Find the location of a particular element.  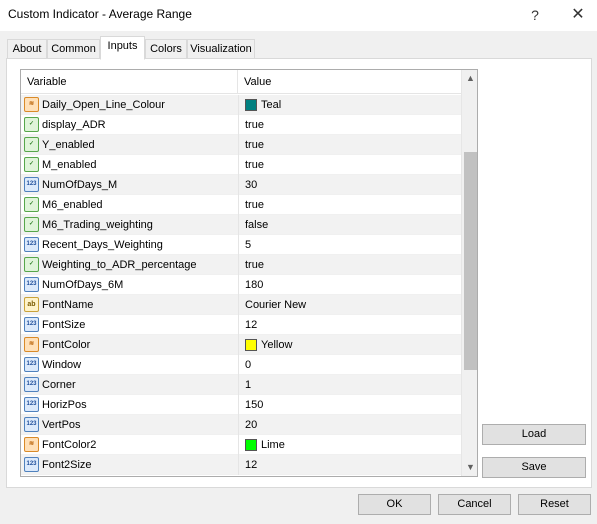

variable-name: FontName is located at coordinates (68, 305).